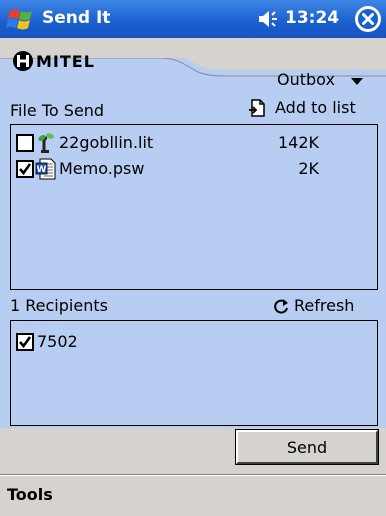 The width and height of the screenshot is (386, 516). What do you see at coordinates (57, 341) in the screenshot?
I see `recipient-name: 7502` at bounding box center [57, 341].